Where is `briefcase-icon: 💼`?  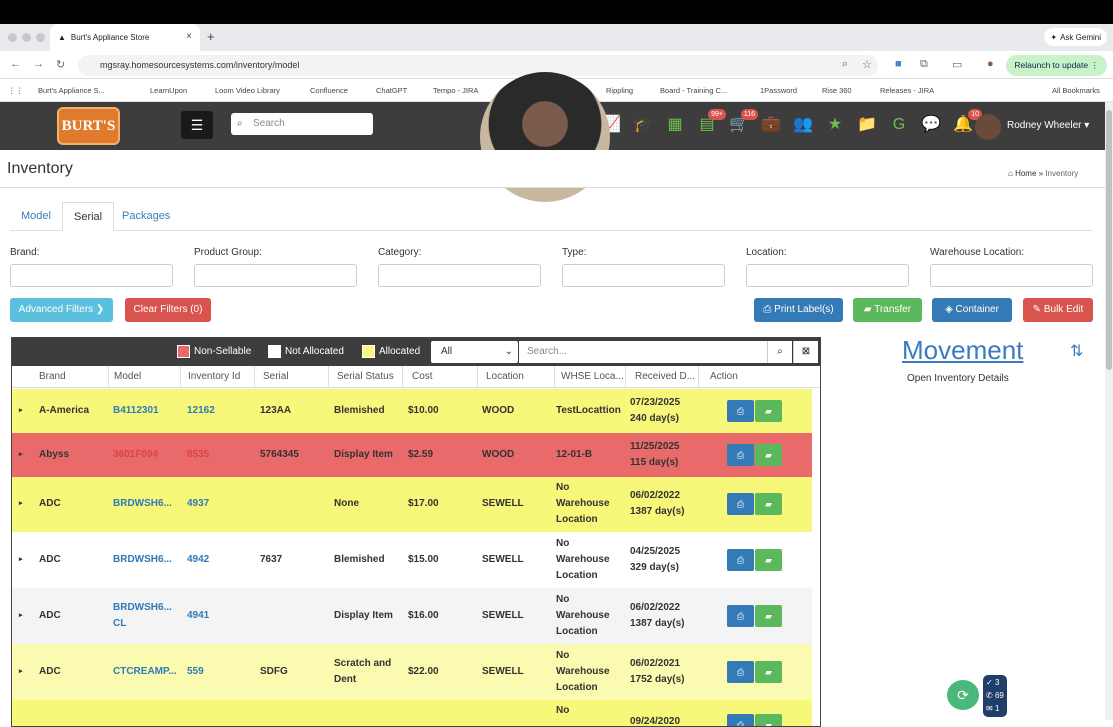 briefcase-icon: 💼 is located at coordinates (771, 125).